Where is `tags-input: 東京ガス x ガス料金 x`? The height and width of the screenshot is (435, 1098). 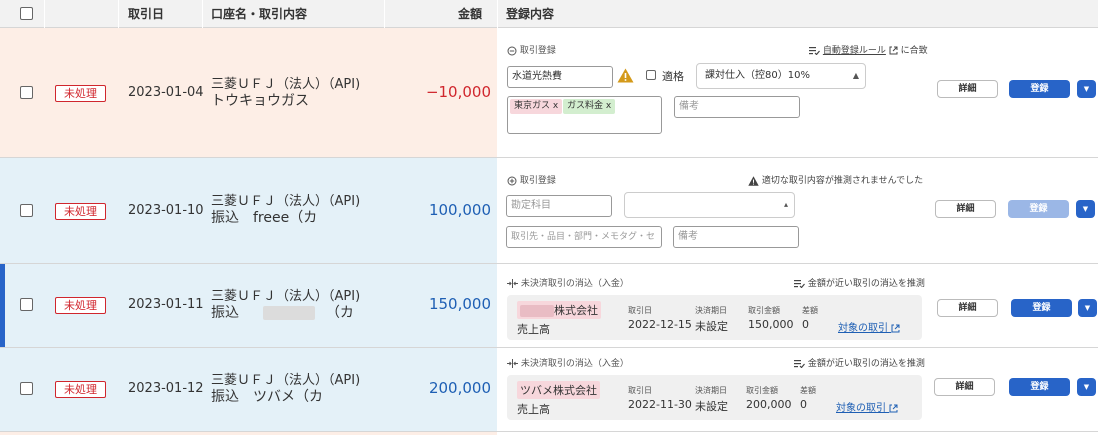 tags-input: 東京ガス x ガス料金 x is located at coordinates (584, 115).